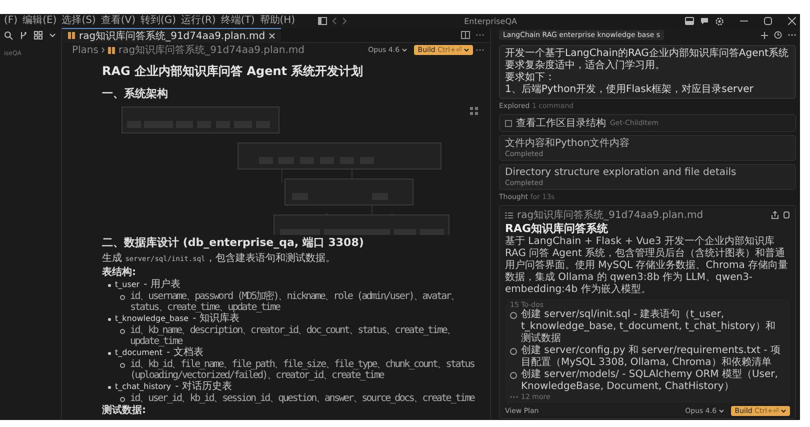 The width and height of the screenshot is (810, 427). What do you see at coordinates (79, 21) in the screenshot?
I see `menu-item: 选择(S)` at bounding box center [79, 21].